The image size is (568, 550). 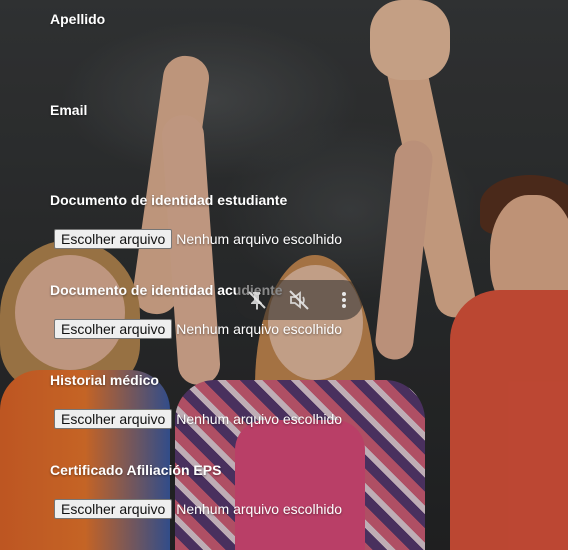 I want to click on medical-history-file-status: Nenhum arquivo escolhido, so click(x=259, y=419).